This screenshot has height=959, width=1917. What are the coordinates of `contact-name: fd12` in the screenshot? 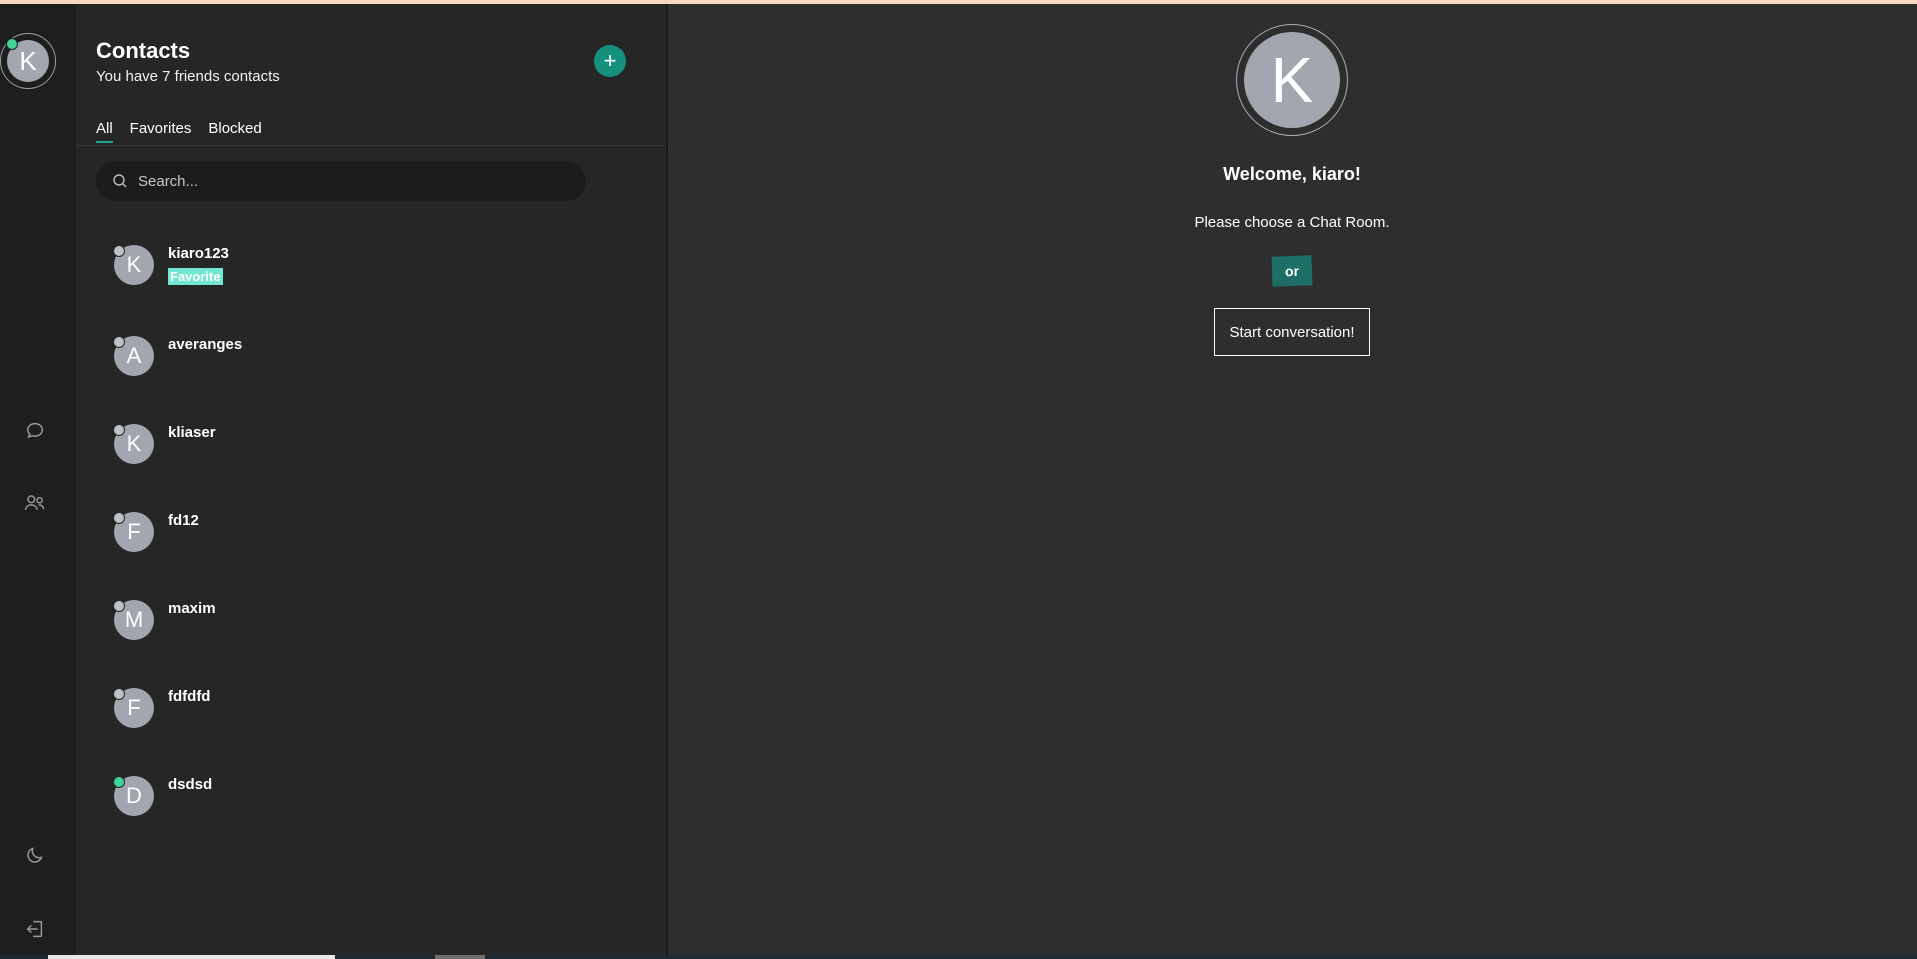 It's located at (183, 520).